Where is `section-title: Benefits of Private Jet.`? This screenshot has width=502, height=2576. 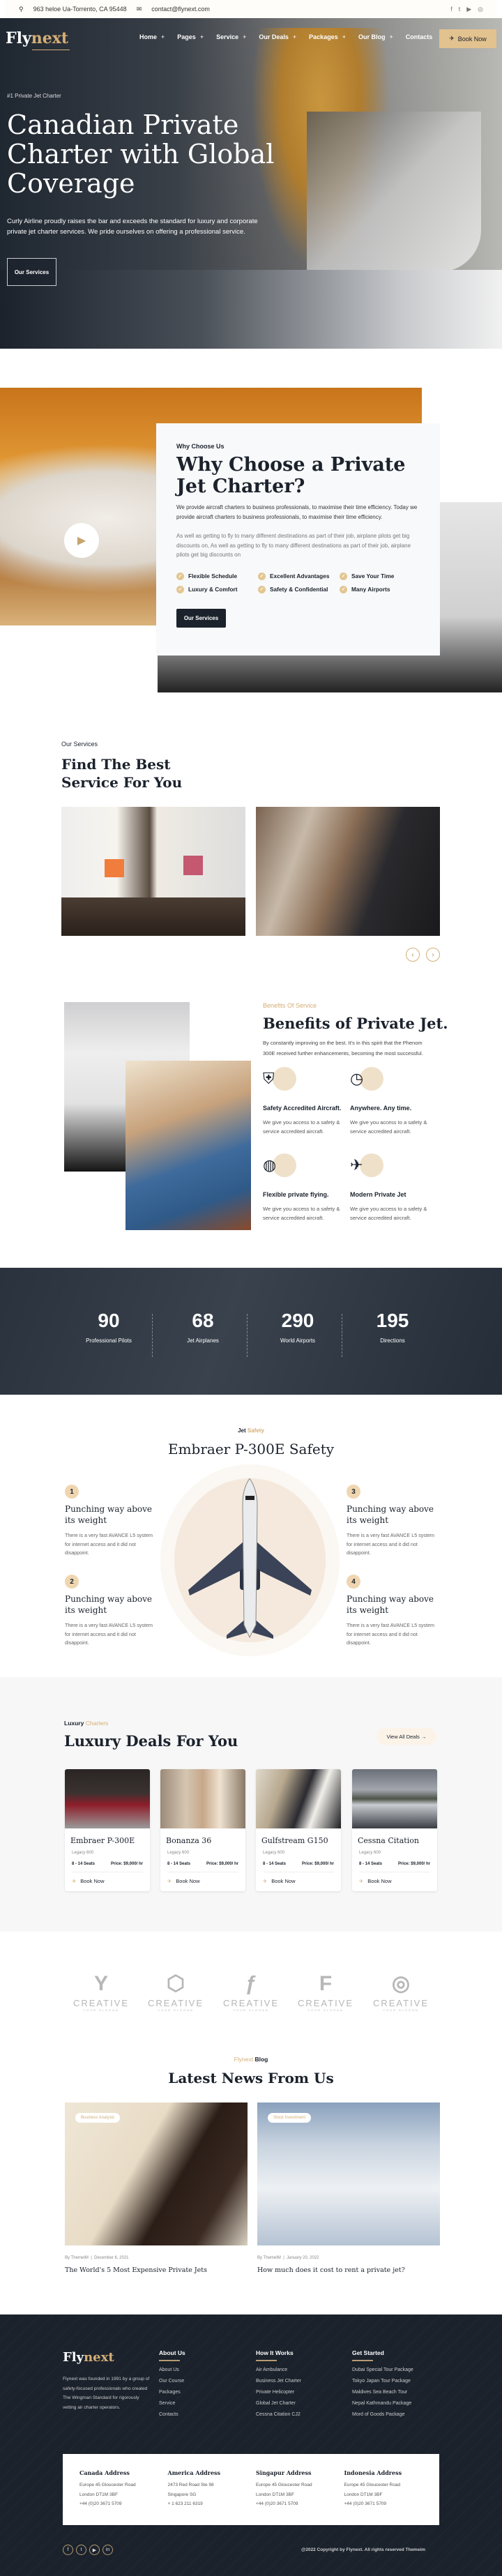
section-title: Benefits of Private Jet. is located at coordinates (355, 1023).